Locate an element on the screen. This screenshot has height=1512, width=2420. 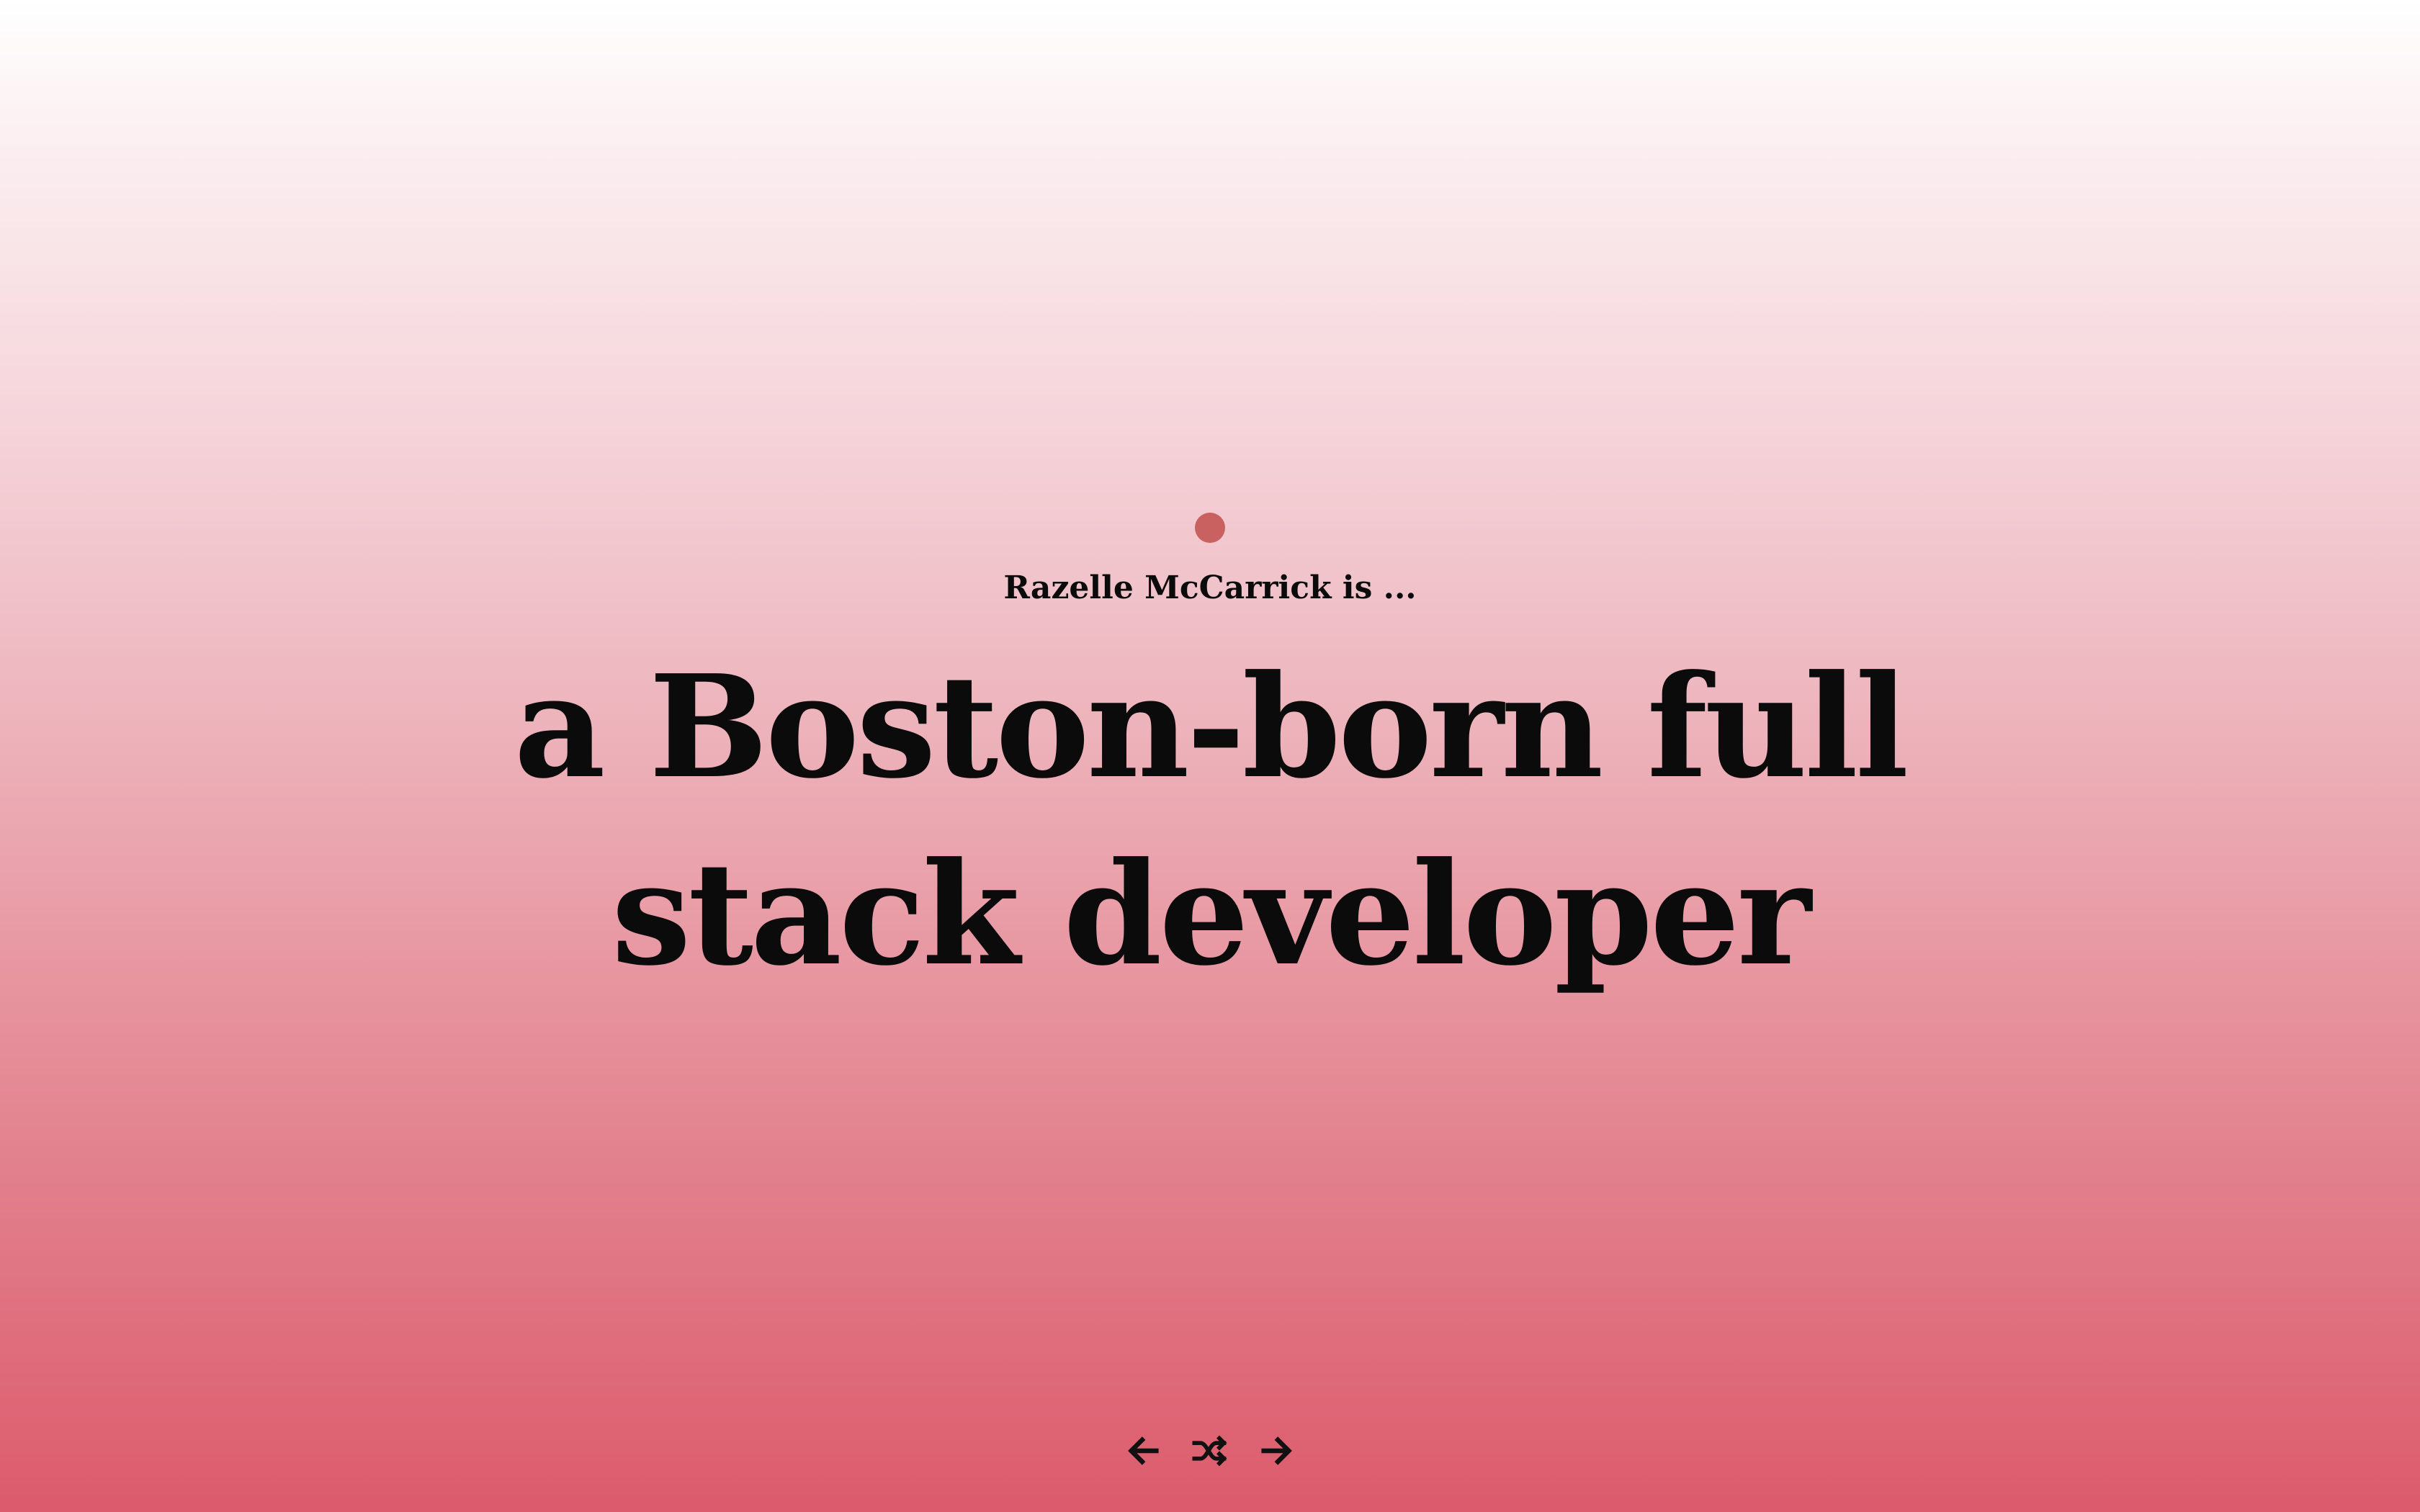
hero-headline: a Boston-born full stack developer is located at coordinates (1211, 820).